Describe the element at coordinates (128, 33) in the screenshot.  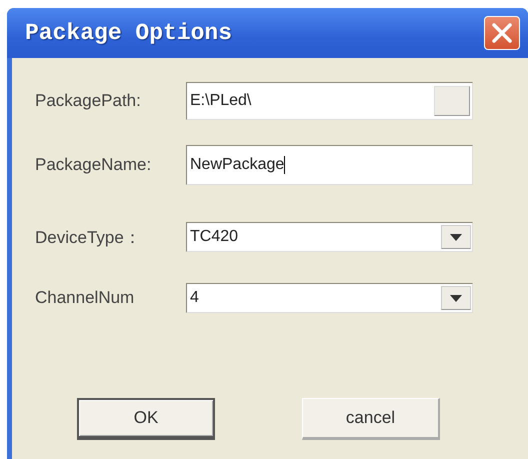
I see `window-title: Package Options` at that location.